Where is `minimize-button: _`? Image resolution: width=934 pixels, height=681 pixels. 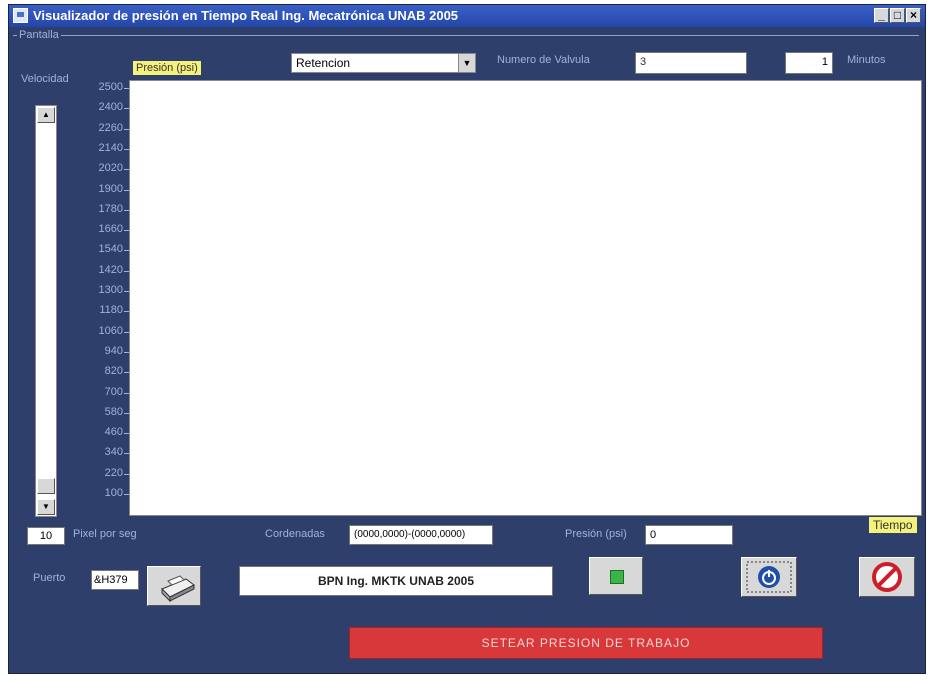
minimize-button: _ is located at coordinates (881, 15).